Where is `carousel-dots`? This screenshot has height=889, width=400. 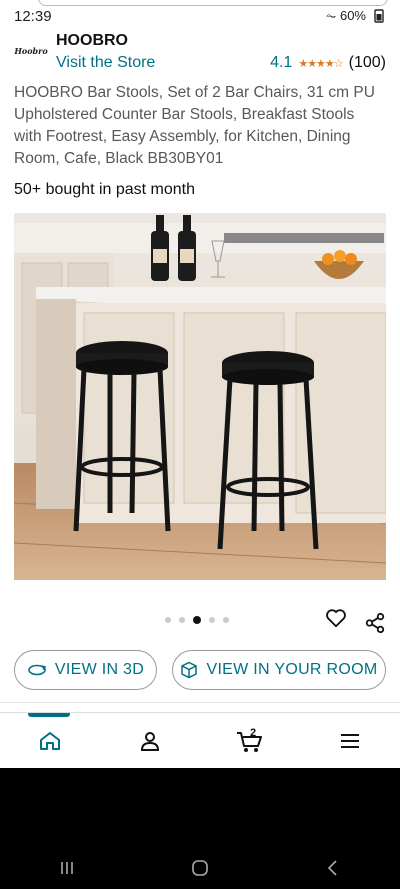
carousel-dots is located at coordinates (197, 620).